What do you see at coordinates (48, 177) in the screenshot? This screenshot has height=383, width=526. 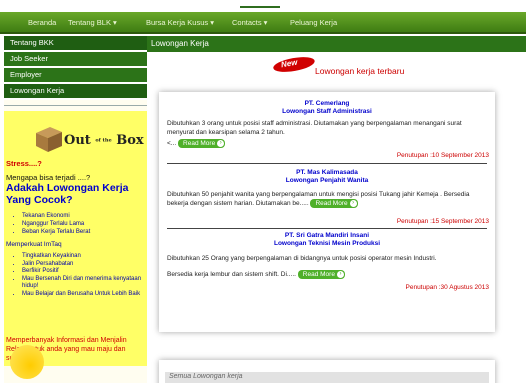 I see `why-question: Mengapa bisa terjadi ....?` at bounding box center [48, 177].